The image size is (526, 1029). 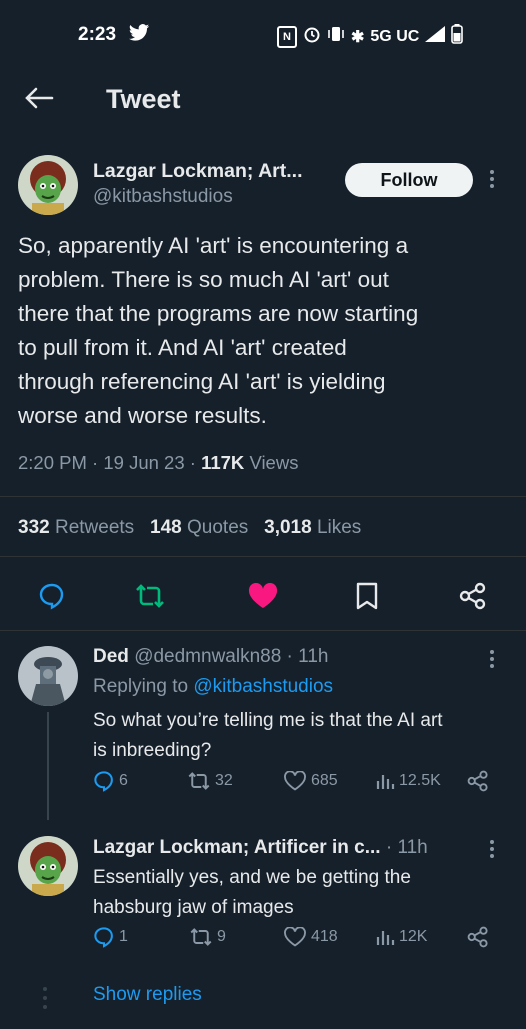 What do you see at coordinates (413, 936) in the screenshot?
I see `view-count: 12K` at bounding box center [413, 936].